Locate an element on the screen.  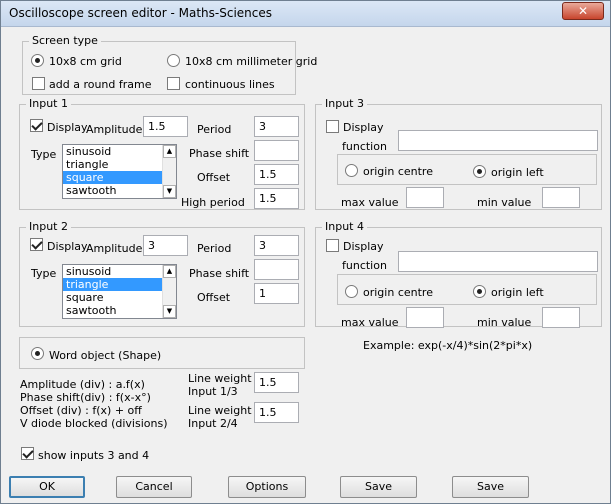
input2-period-field: 3 is located at coordinates (276, 245).